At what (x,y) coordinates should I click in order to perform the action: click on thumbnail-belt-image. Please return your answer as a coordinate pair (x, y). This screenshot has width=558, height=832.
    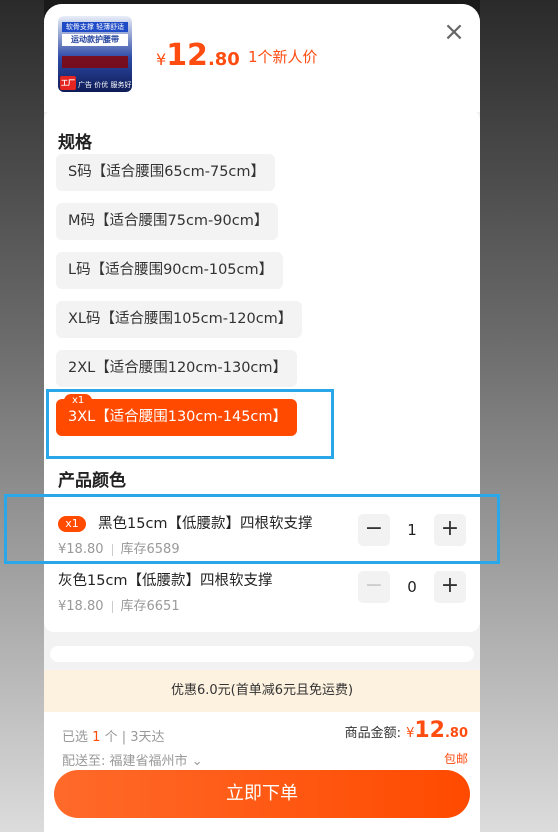
    Looking at the image, I should click on (95, 62).